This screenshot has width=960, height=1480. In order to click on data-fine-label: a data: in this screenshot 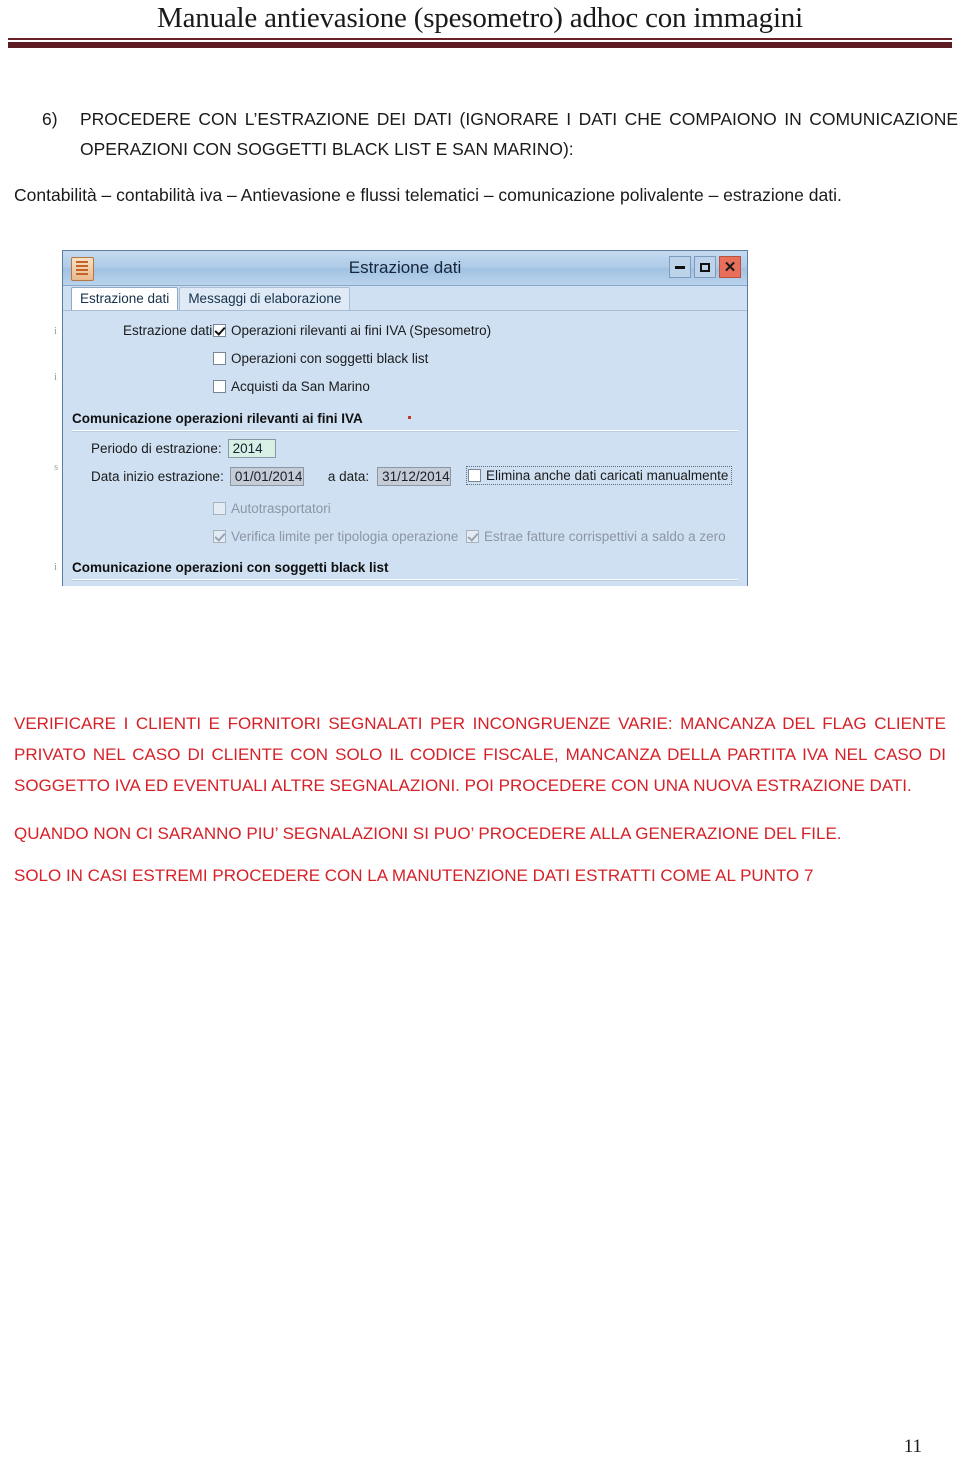, I will do `click(348, 476)`.